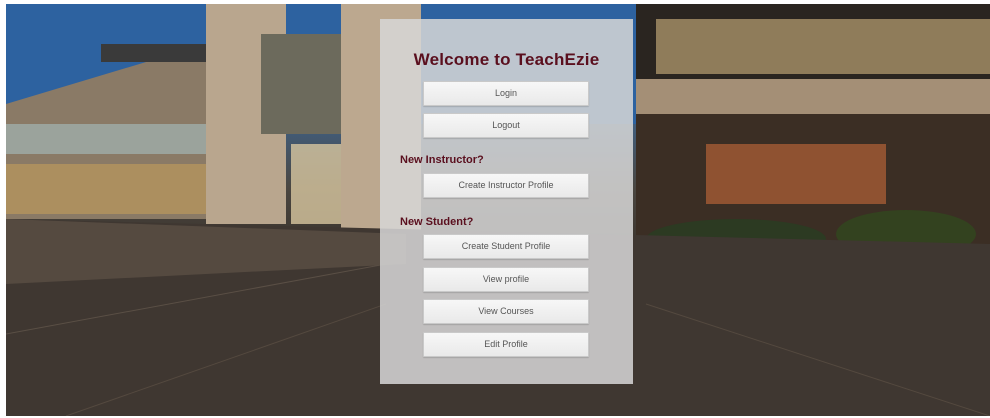  What do you see at coordinates (437, 222) in the screenshot?
I see `new-student-heading: New Student?` at bounding box center [437, 222].